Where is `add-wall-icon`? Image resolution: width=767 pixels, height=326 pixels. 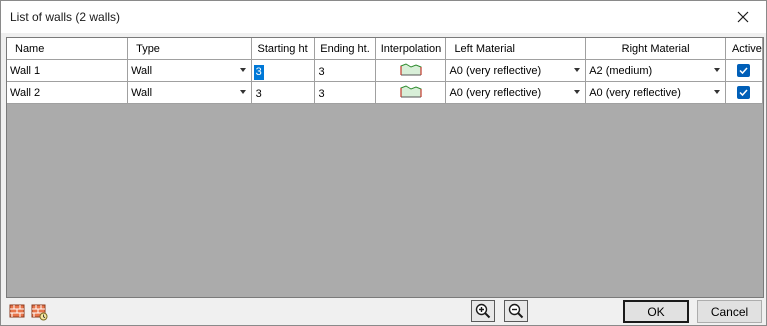
add-wall-icon is located at coordinates (17, 311).